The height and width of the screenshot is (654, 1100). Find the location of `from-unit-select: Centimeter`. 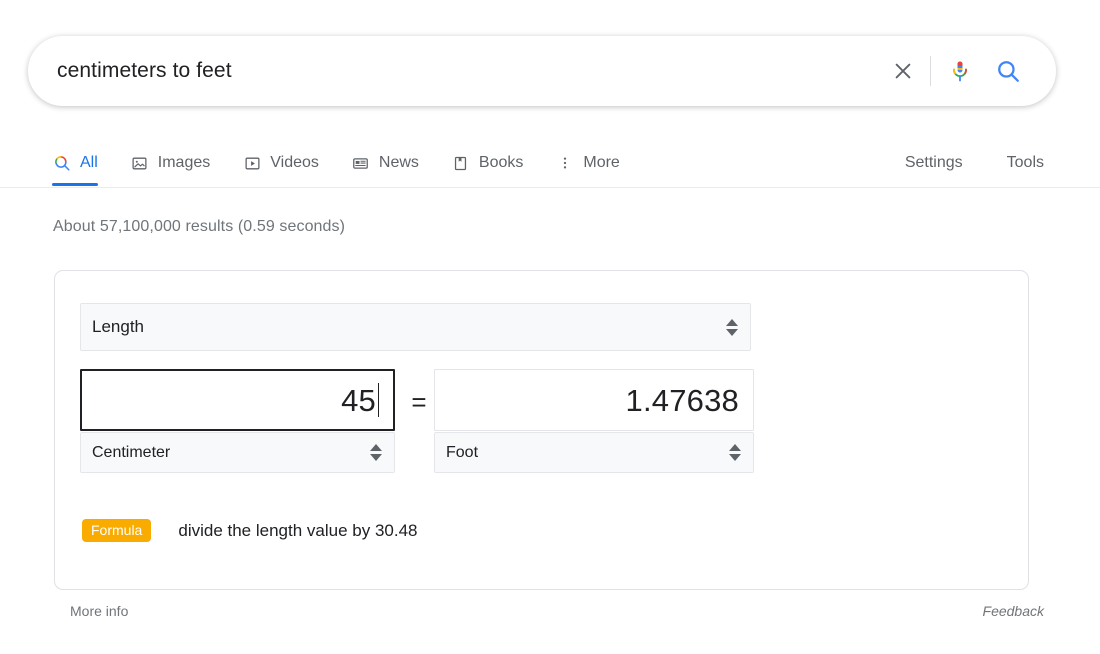

from-unit-select: Centimeter is located at coordinates (237, 452).